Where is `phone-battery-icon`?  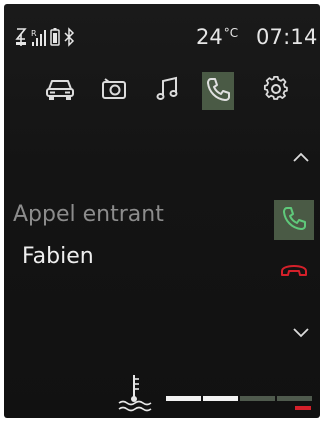
phone-battery-icon is located at coordinates (55, 37).